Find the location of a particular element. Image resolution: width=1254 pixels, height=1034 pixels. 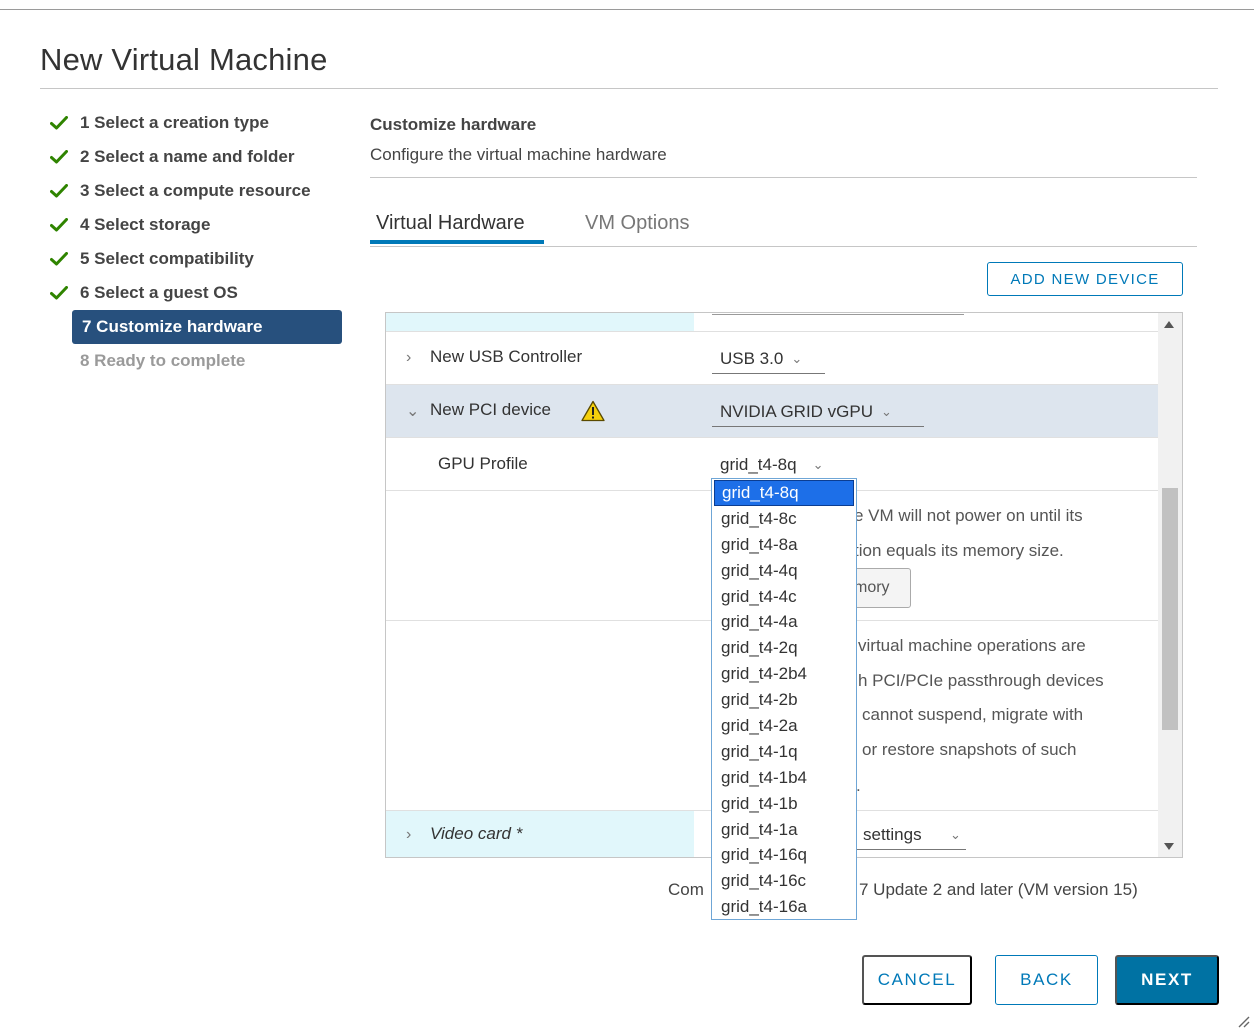

pci-device-row: ⌄ New PCI device NVIDIA GRID vGPU ⌄ is located at coordinates (772, 411).